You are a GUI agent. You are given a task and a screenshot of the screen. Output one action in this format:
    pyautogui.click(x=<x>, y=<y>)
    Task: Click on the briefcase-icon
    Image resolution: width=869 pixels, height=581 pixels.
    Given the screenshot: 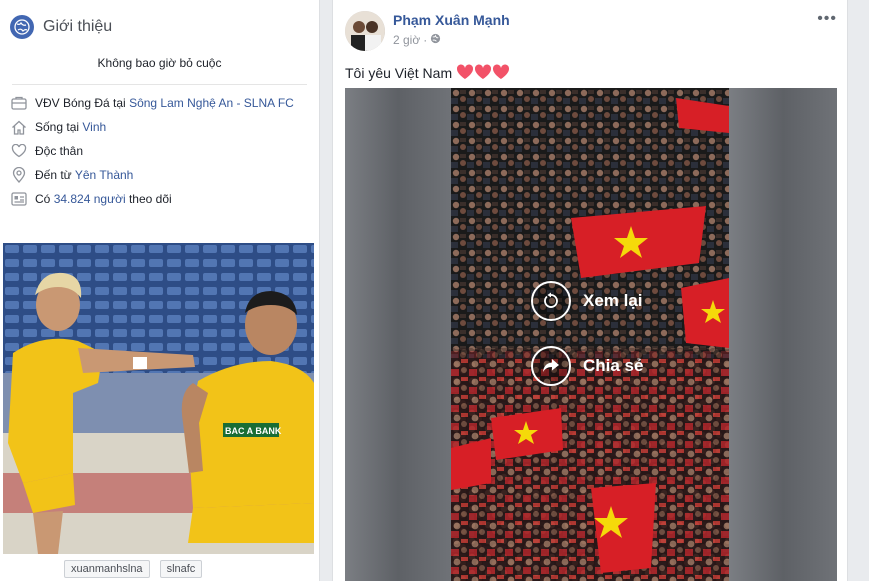 What is the action you would take?
    pyautogui.click(x=19, y=103)
    